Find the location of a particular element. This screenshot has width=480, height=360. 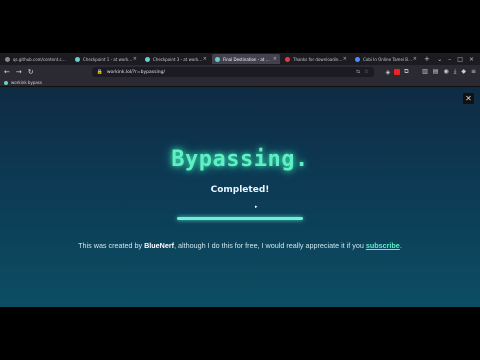

page-title: Bypassing. is located at coordinates (240, 159).